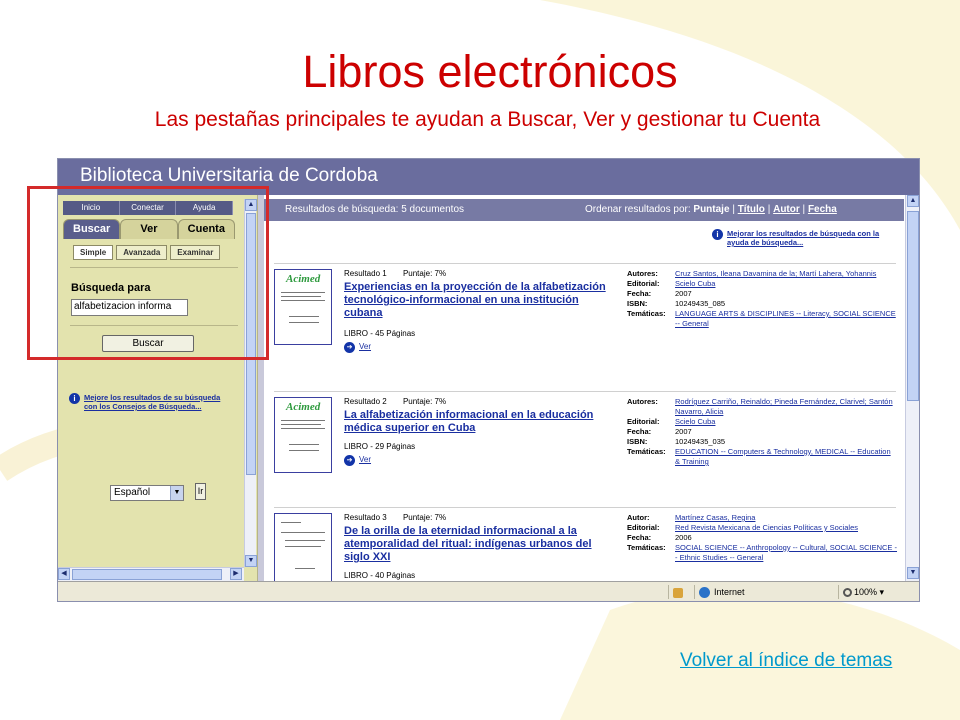 Image resolution: width=960 pixels, height=720 pixels. What do you see at coordinates (303, 551) in the screenshot?
I see `book-cover-thumbnail` at bounding box center [303, 551].